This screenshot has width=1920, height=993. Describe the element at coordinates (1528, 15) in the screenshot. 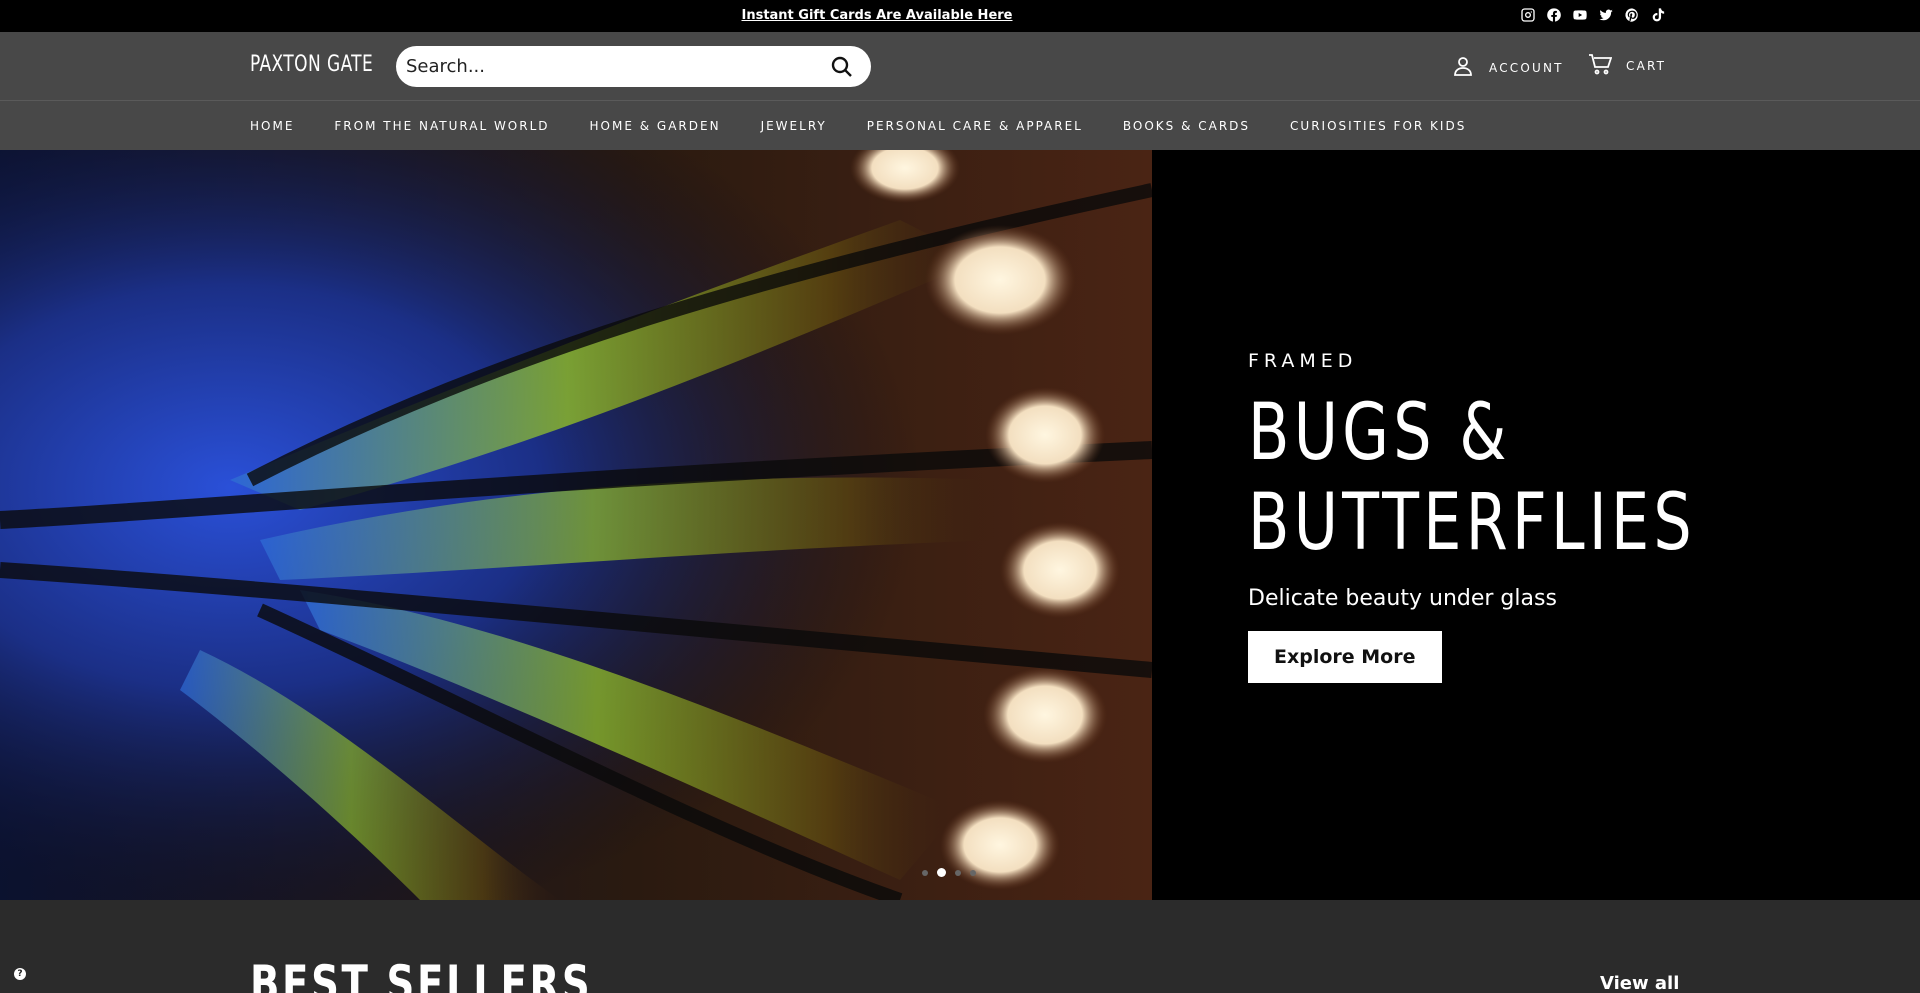

I see `instagram-icon` at that location.